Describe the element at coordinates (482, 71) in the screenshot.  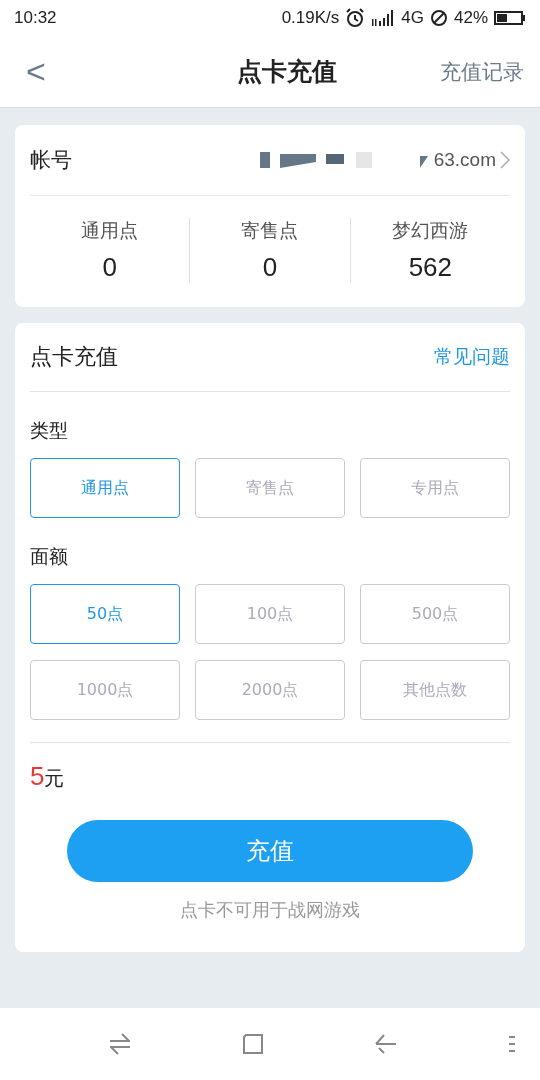
I see `recharge-history-link: 充值记录` at that location.